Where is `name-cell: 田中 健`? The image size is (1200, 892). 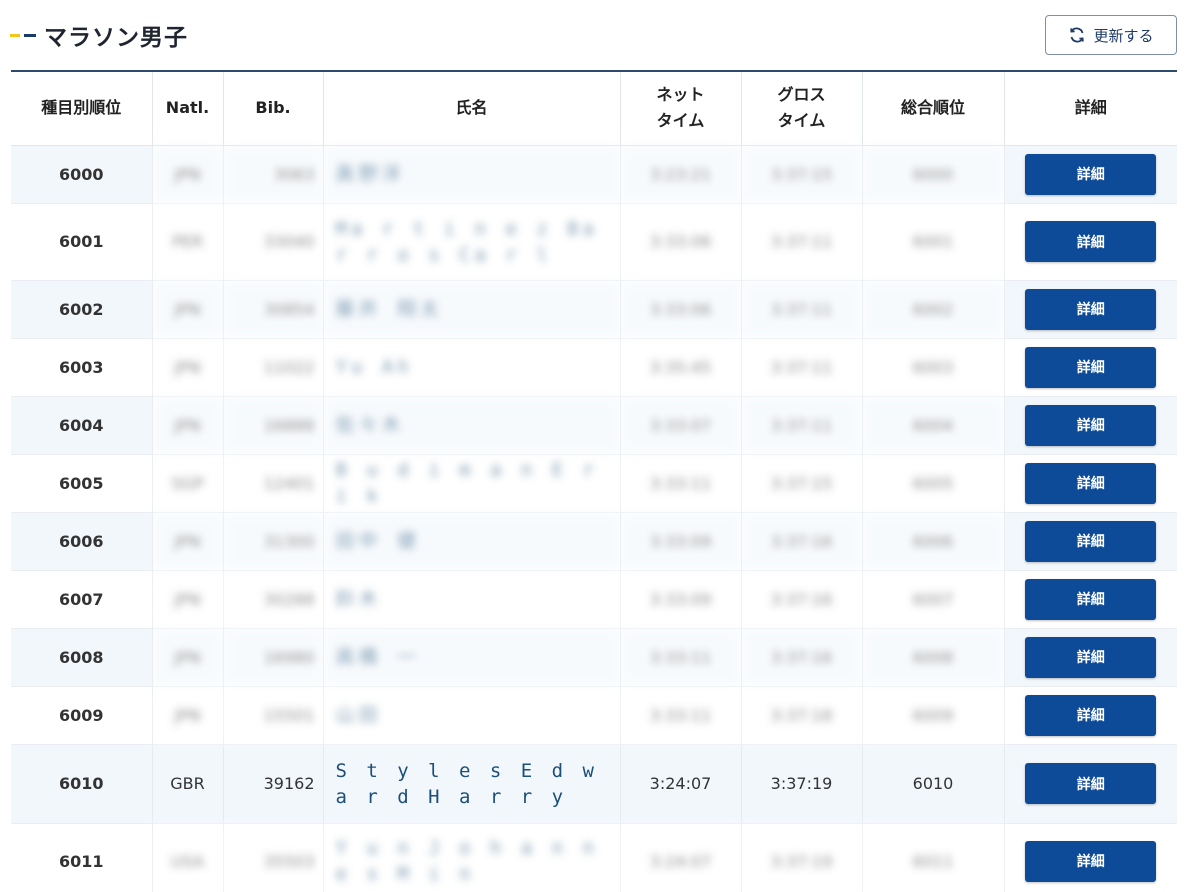 name-cell: 田中 健 is located at coordinates (472, 541).